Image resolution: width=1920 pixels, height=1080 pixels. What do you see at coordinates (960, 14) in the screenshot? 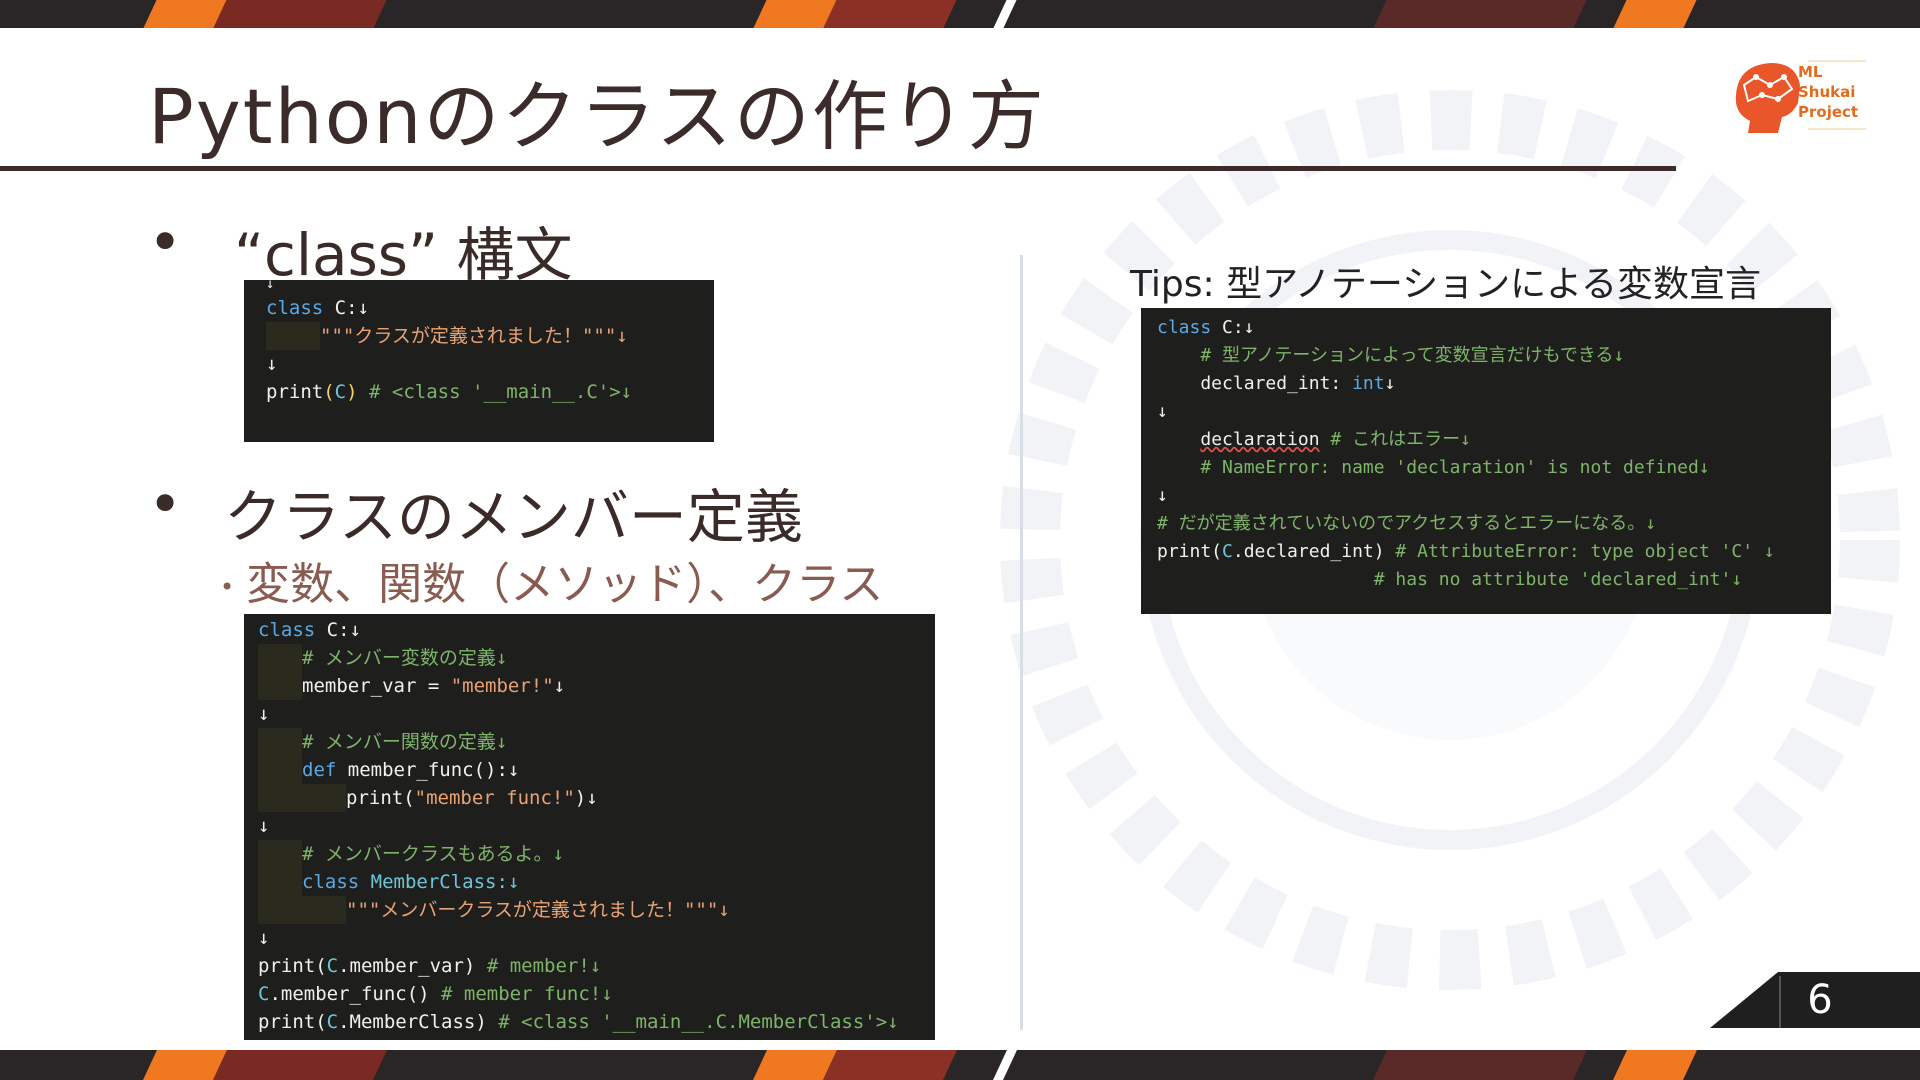
I see `top-band` at bounding box center [960, 14].